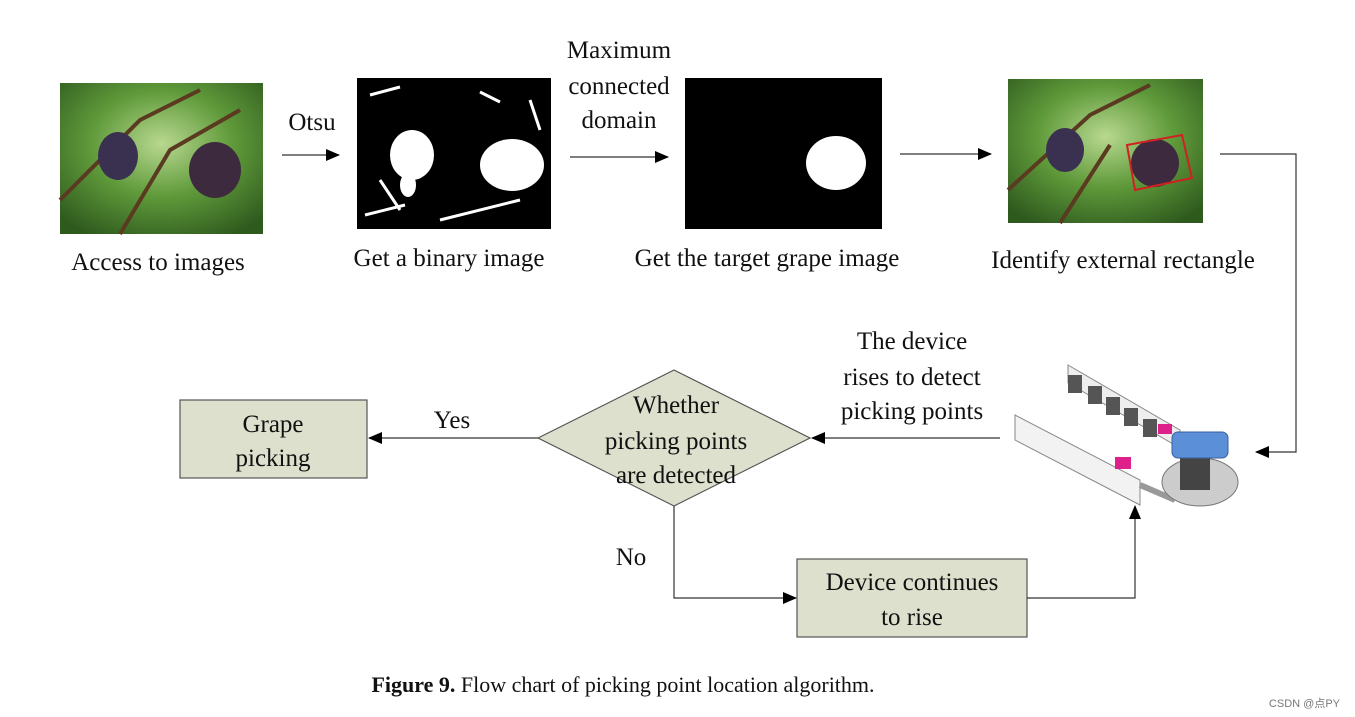 The width and height of the screenshot is (1355, 717). I want to click on device-note-1: The device, so click(912, 341).